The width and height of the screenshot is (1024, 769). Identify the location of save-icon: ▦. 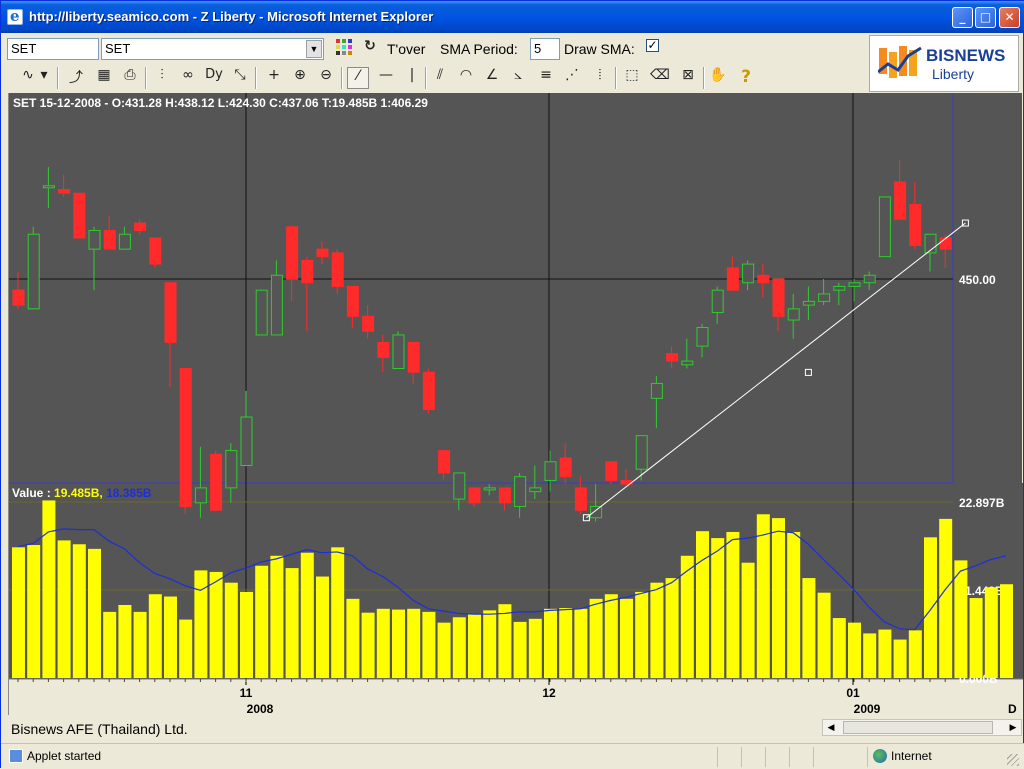
(104, 78).